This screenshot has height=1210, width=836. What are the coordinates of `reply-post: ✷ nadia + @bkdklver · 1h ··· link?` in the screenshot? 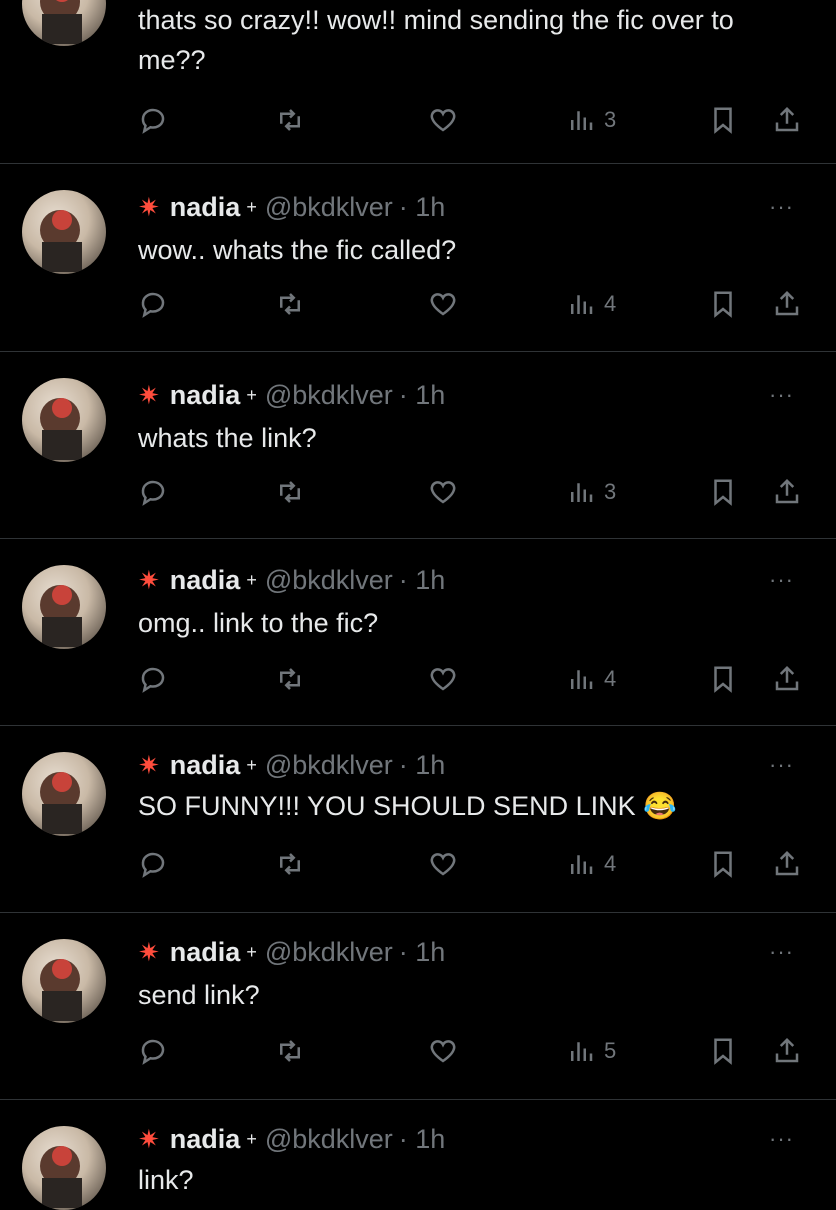 It's located at (418, 1155).